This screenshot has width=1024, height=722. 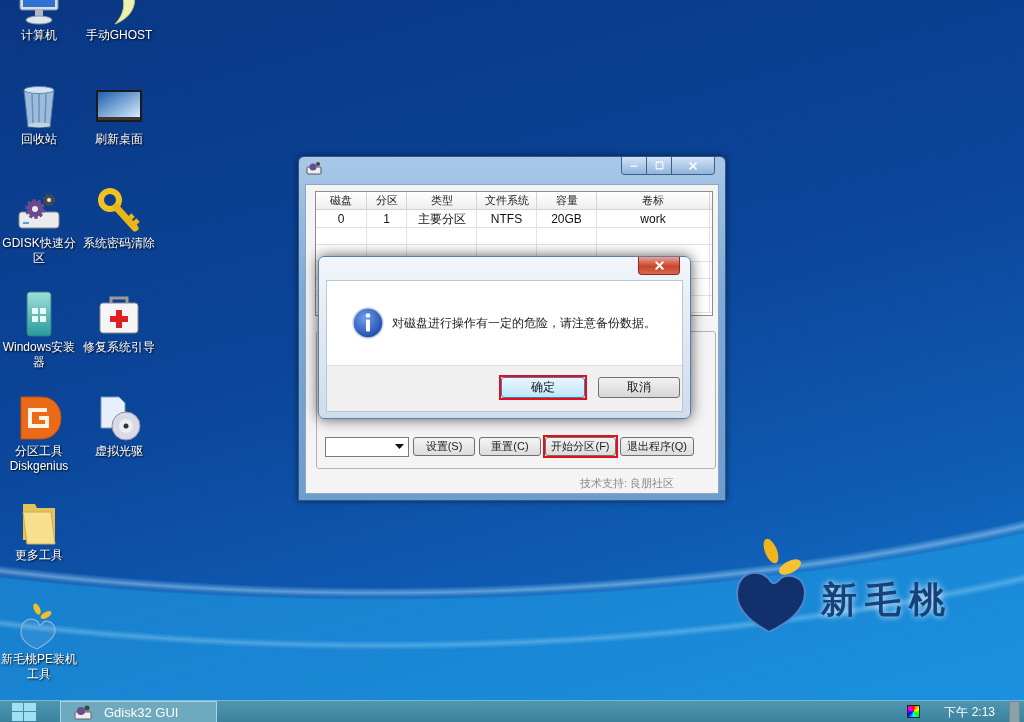 I want to click on dialog-message: 对磁盘进行操作有一定的危险，请注意备份数据。, so click(x=524, y=323).